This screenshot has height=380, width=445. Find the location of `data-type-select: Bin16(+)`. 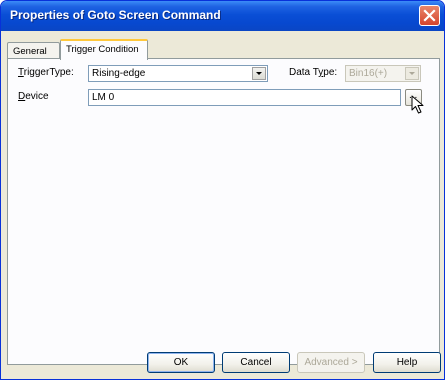

data-type-select: Bin16(+) is located at coordinates (383, 73).